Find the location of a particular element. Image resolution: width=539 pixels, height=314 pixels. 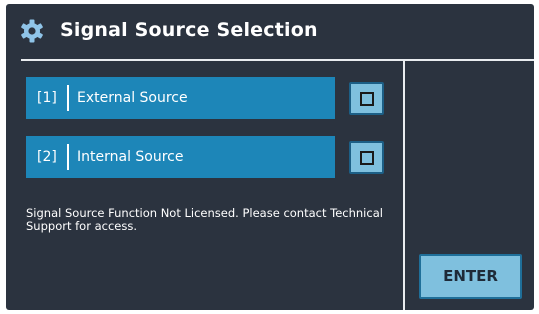

option-external-source: [1] External Source is located at coordinates (180, 98).